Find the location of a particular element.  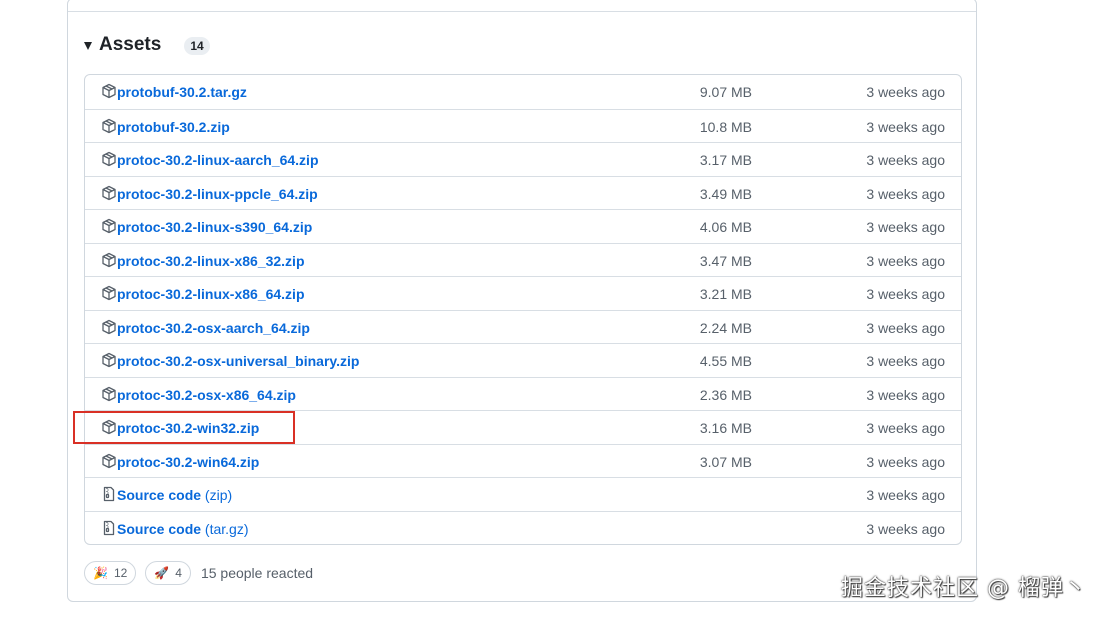

asset-size: 9.07 MB is located at coordinates (725, 92).